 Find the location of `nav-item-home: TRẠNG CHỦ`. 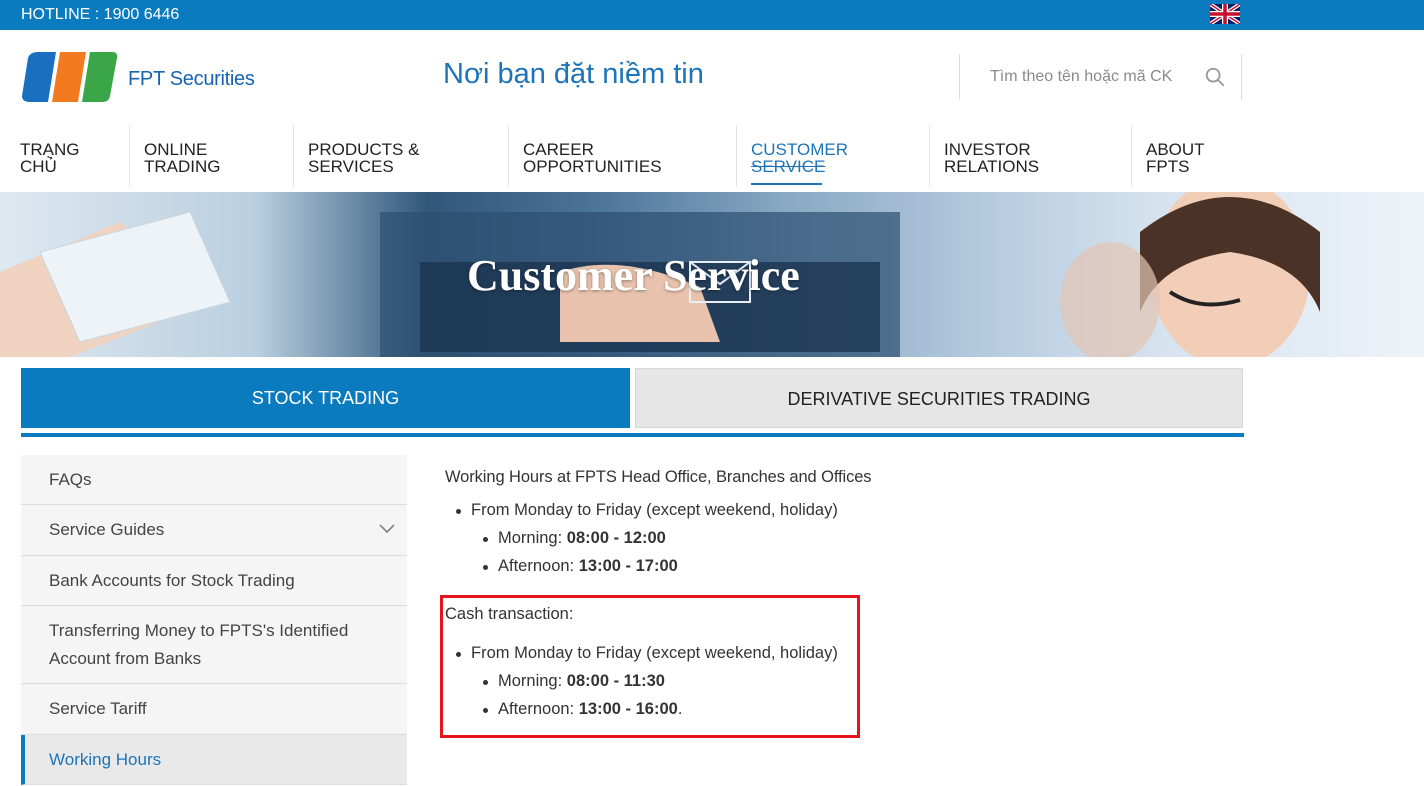

nav-item-home: TRẠNG CHỦ is located at coordinates (75, 156).